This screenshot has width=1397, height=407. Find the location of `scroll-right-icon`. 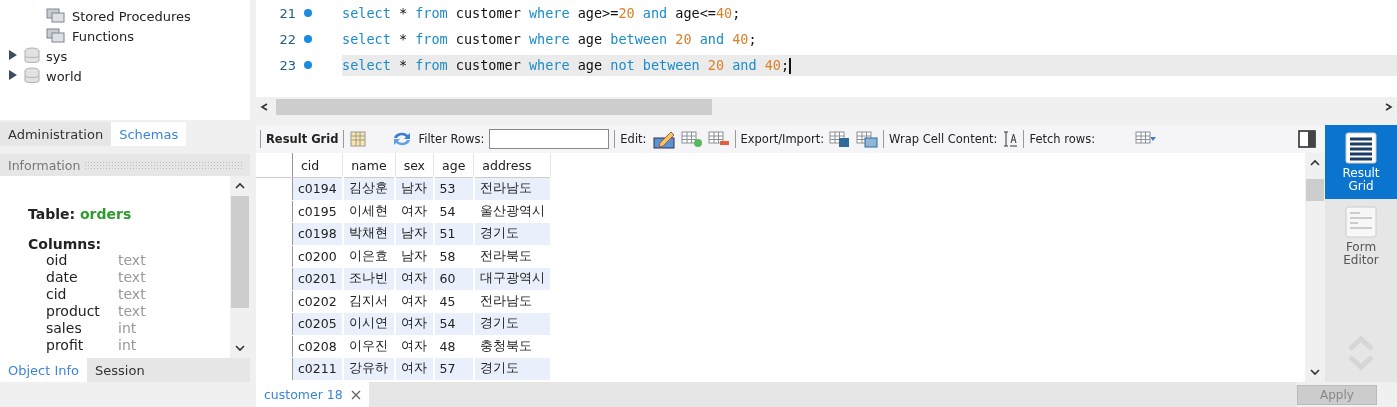

scroll-right-icon is located at coordinates (1388, 107).